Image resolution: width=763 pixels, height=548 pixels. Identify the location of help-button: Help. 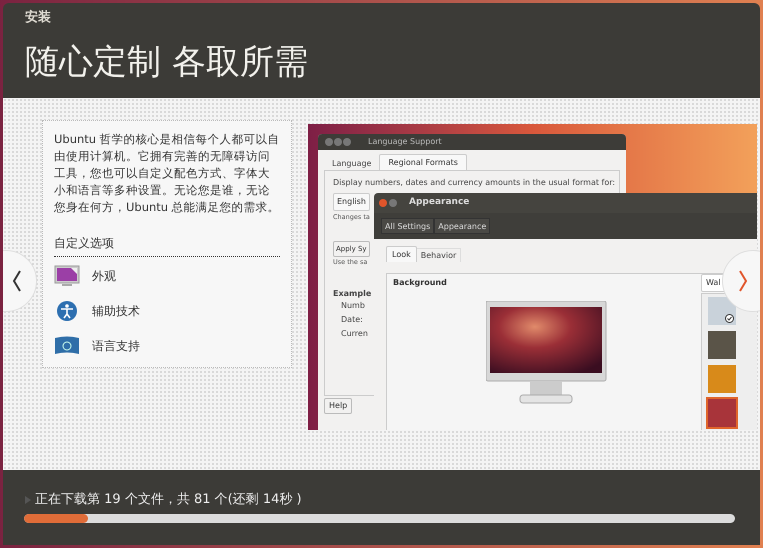
(338, 406).